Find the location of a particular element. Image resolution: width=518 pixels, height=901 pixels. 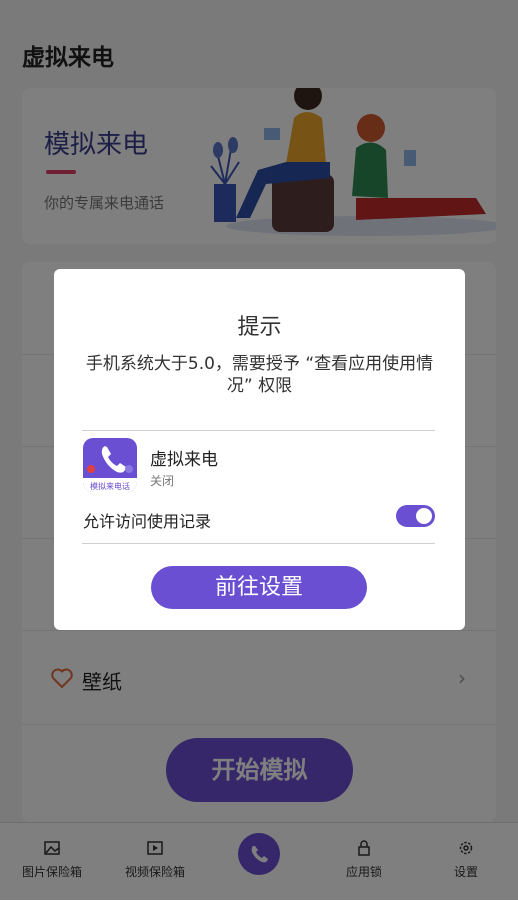

toggle-knob is located at coordinates (424, 516).